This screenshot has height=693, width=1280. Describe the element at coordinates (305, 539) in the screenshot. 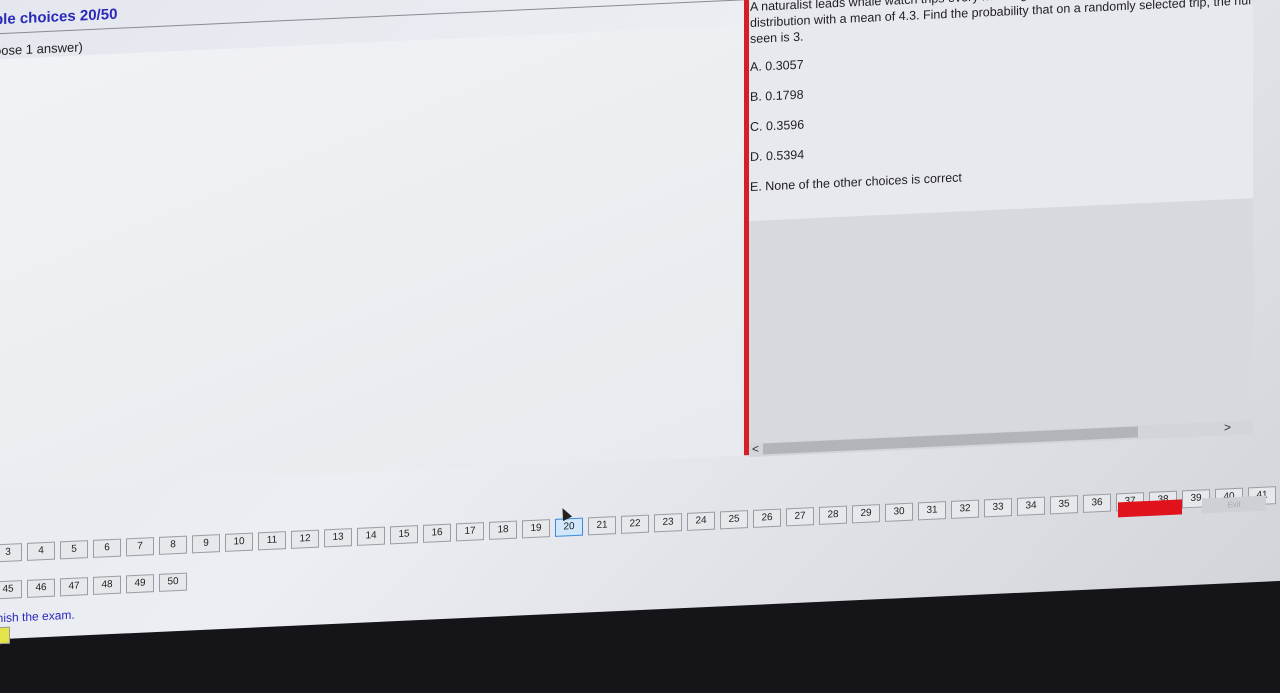

I see `question-button-12: 12` at that location.